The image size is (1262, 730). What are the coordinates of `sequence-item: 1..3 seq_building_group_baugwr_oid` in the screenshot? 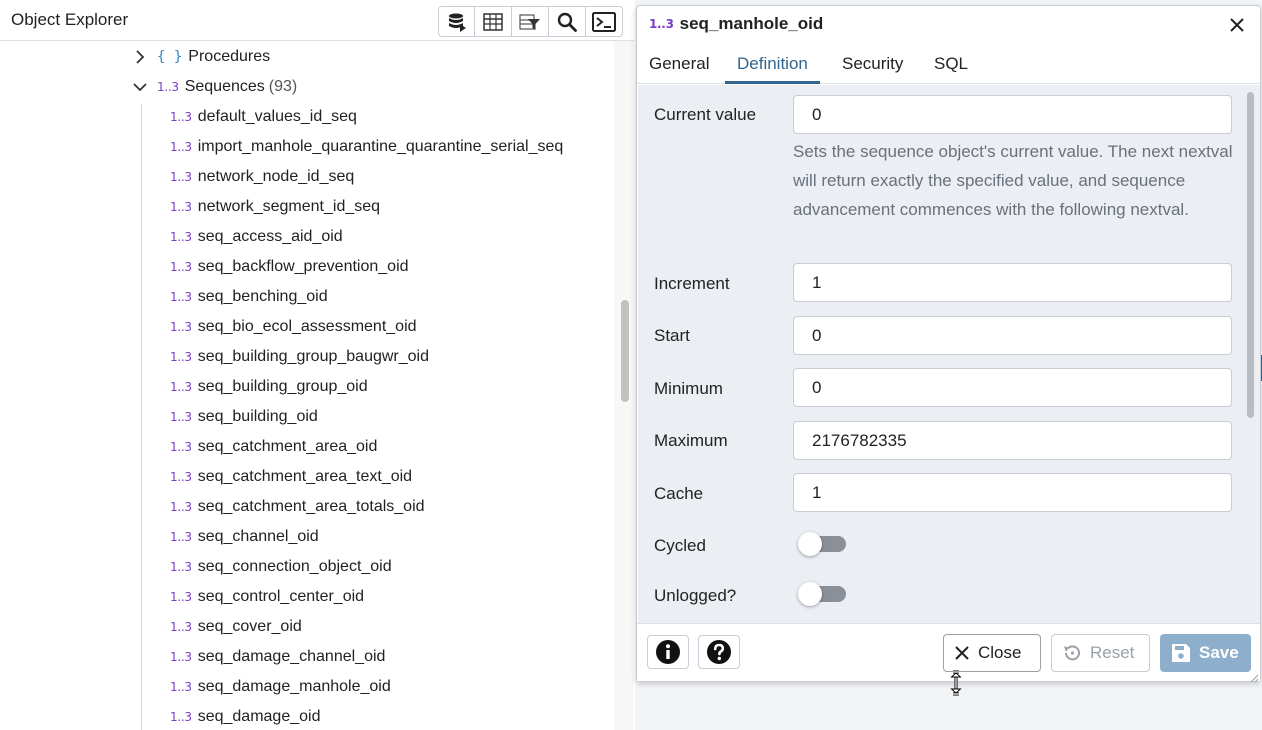 It's located at (299, 357).